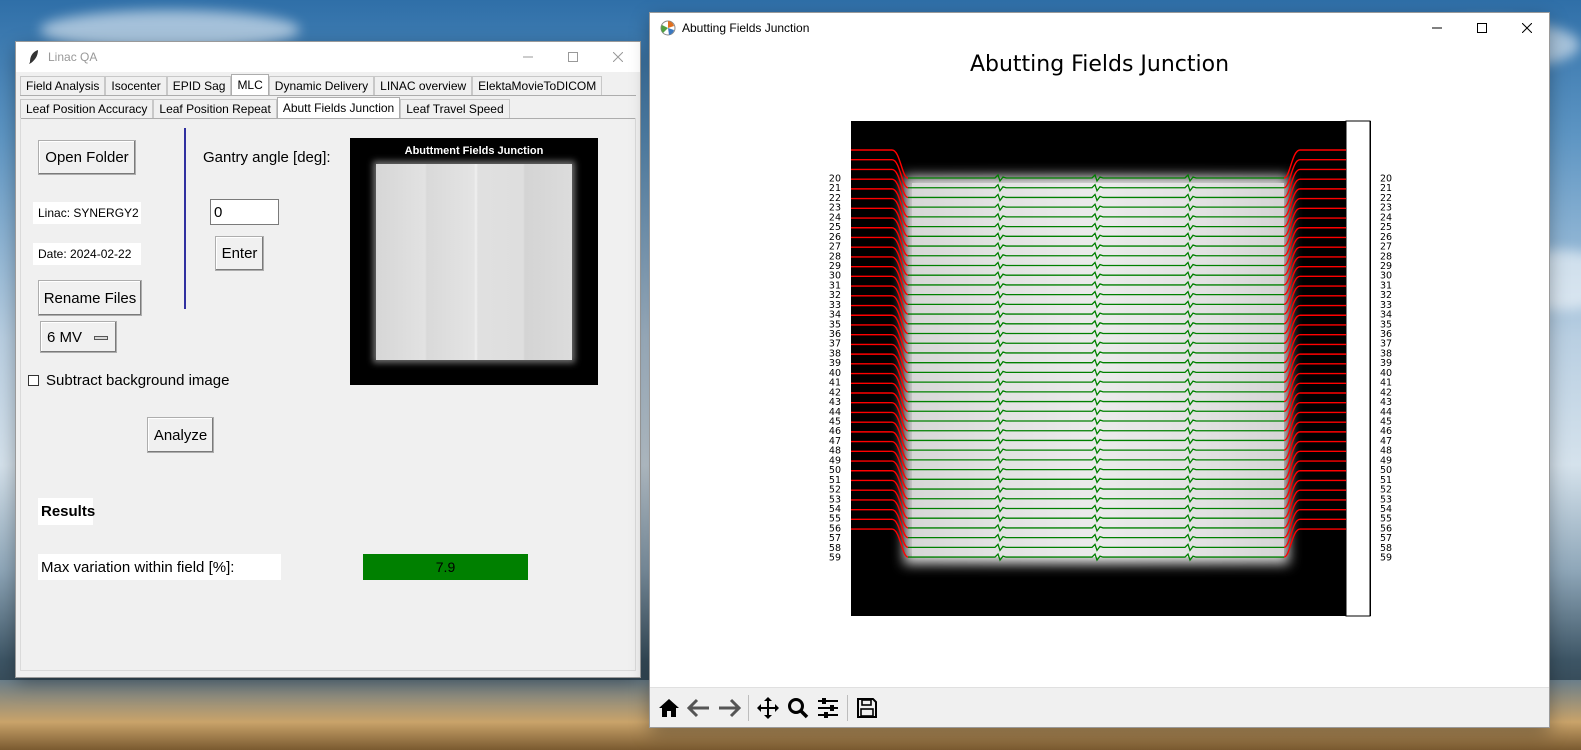 This screenshot has height=750, width=1581. I want to click on thumbnail-field, so click(474, 262).